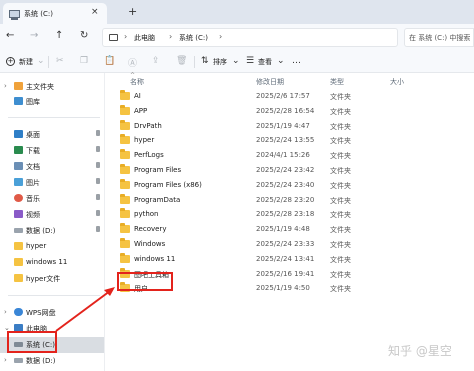 The image size is (474, 371). What do you see at coordinates (84, 35) in the screenshot?
I see `refresh-icon: ↻` at bounding box center [84, 35].